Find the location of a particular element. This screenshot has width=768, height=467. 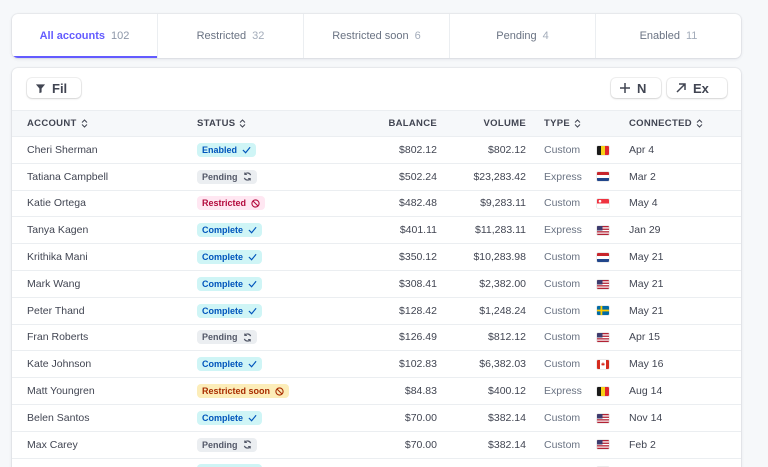

volume-value: $812.12 is located at coordinates (507, 337).